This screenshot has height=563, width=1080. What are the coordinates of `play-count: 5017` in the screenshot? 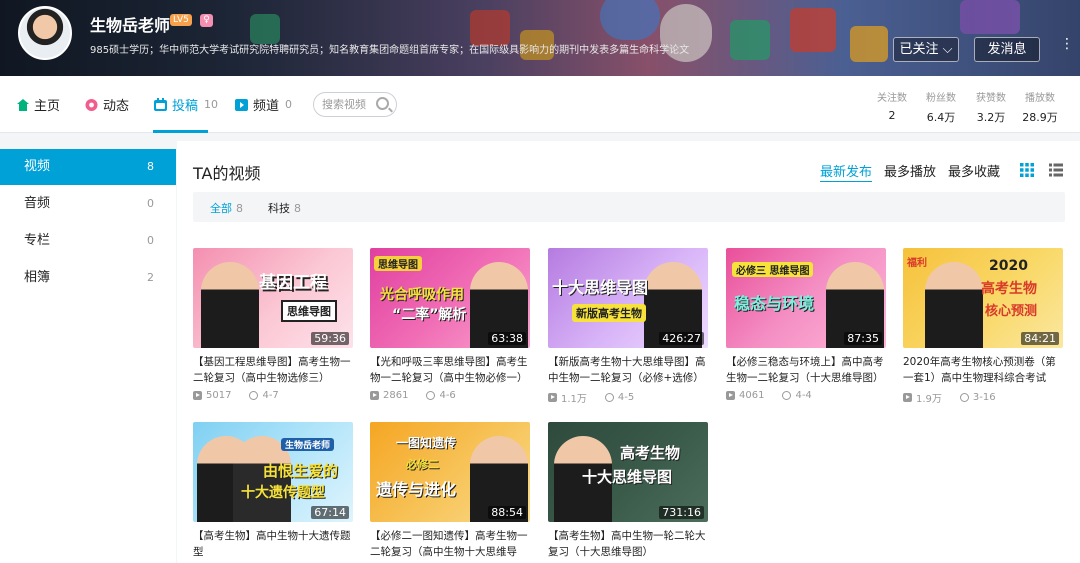 It's located at (219, 395).